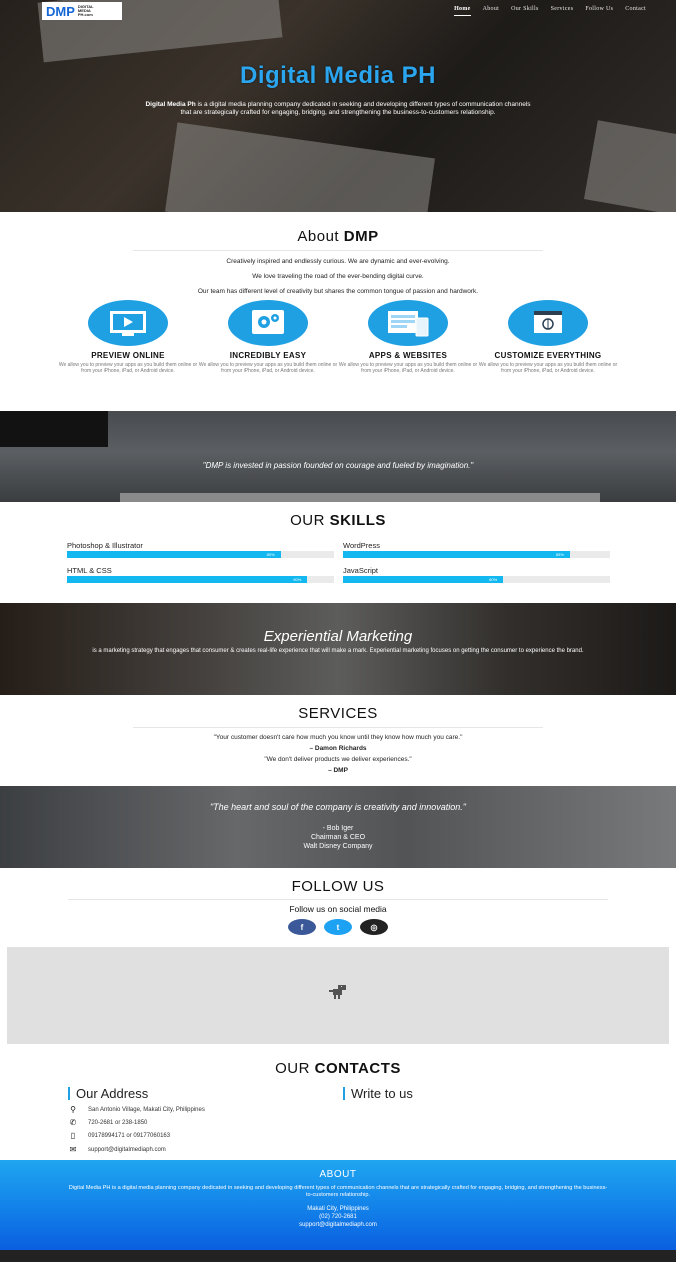  Describe the element at coordinates (105, 545) in the screenshot. I see `skill-label: Photoshop & Illustrator` at that location.